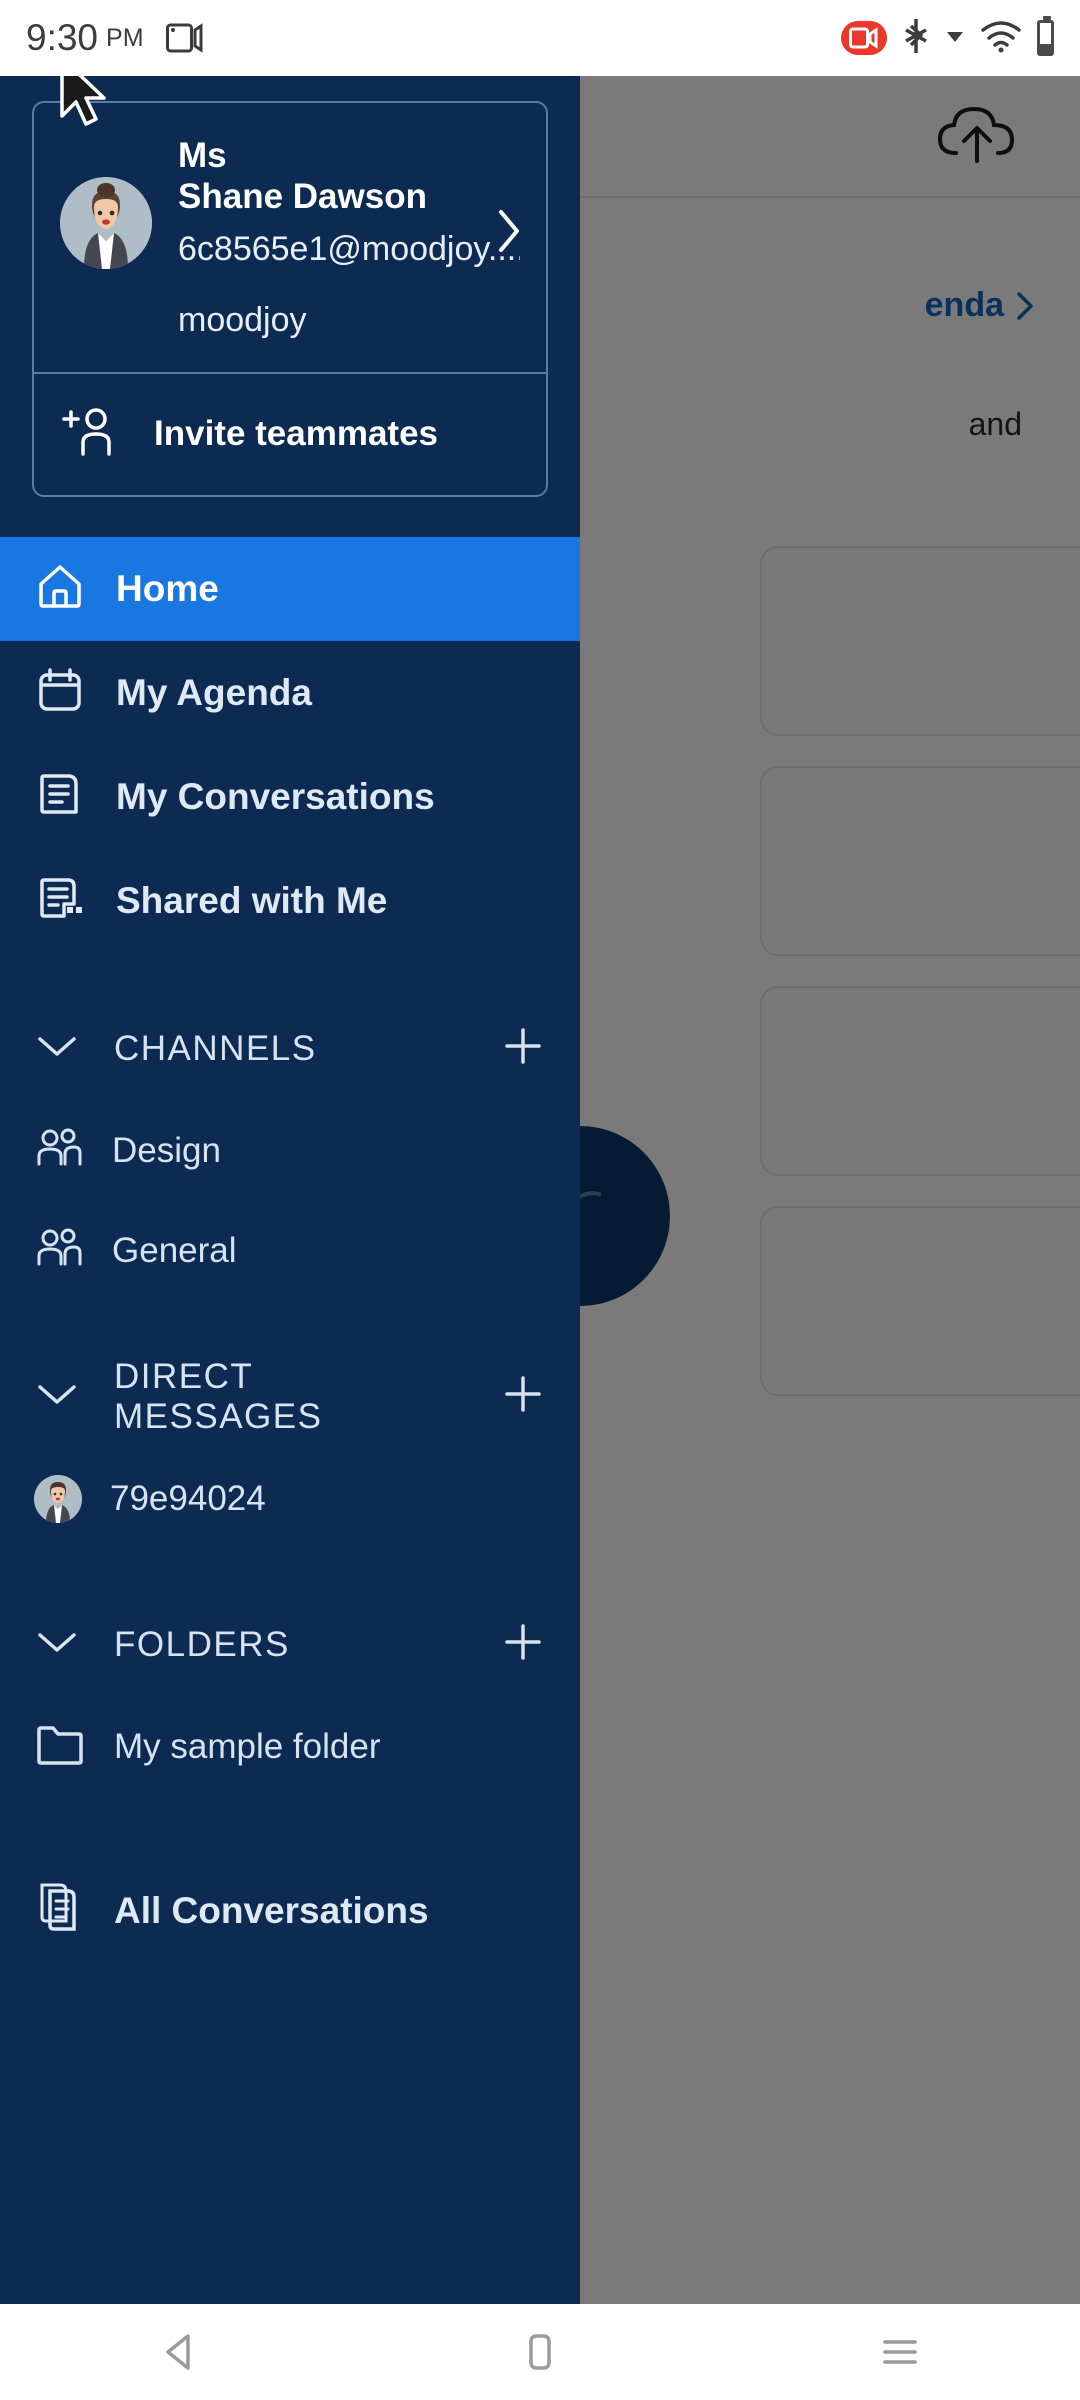 This screenshot has width=1080, height=2400. Describe the element at coordinates (290, 1151) in the screenshot. I see `channel-item-design: Design` at that location.